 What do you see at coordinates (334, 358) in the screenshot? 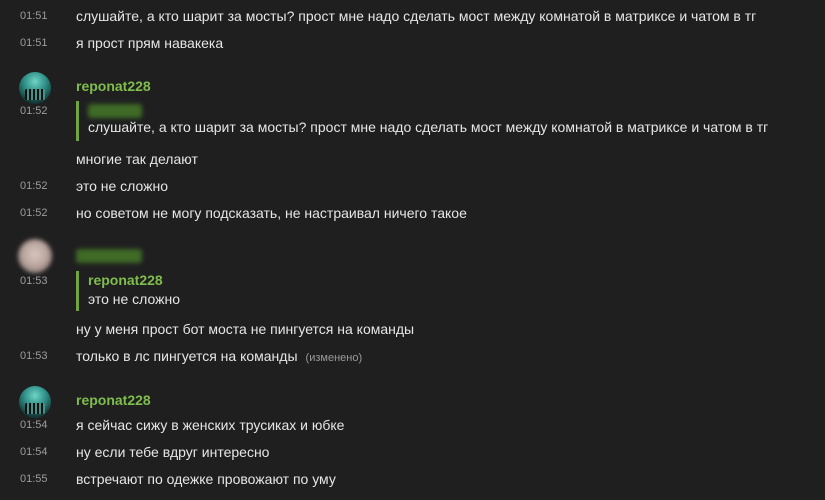
I see `edited-marker: (изменено)` at bounding box center [334, 358].